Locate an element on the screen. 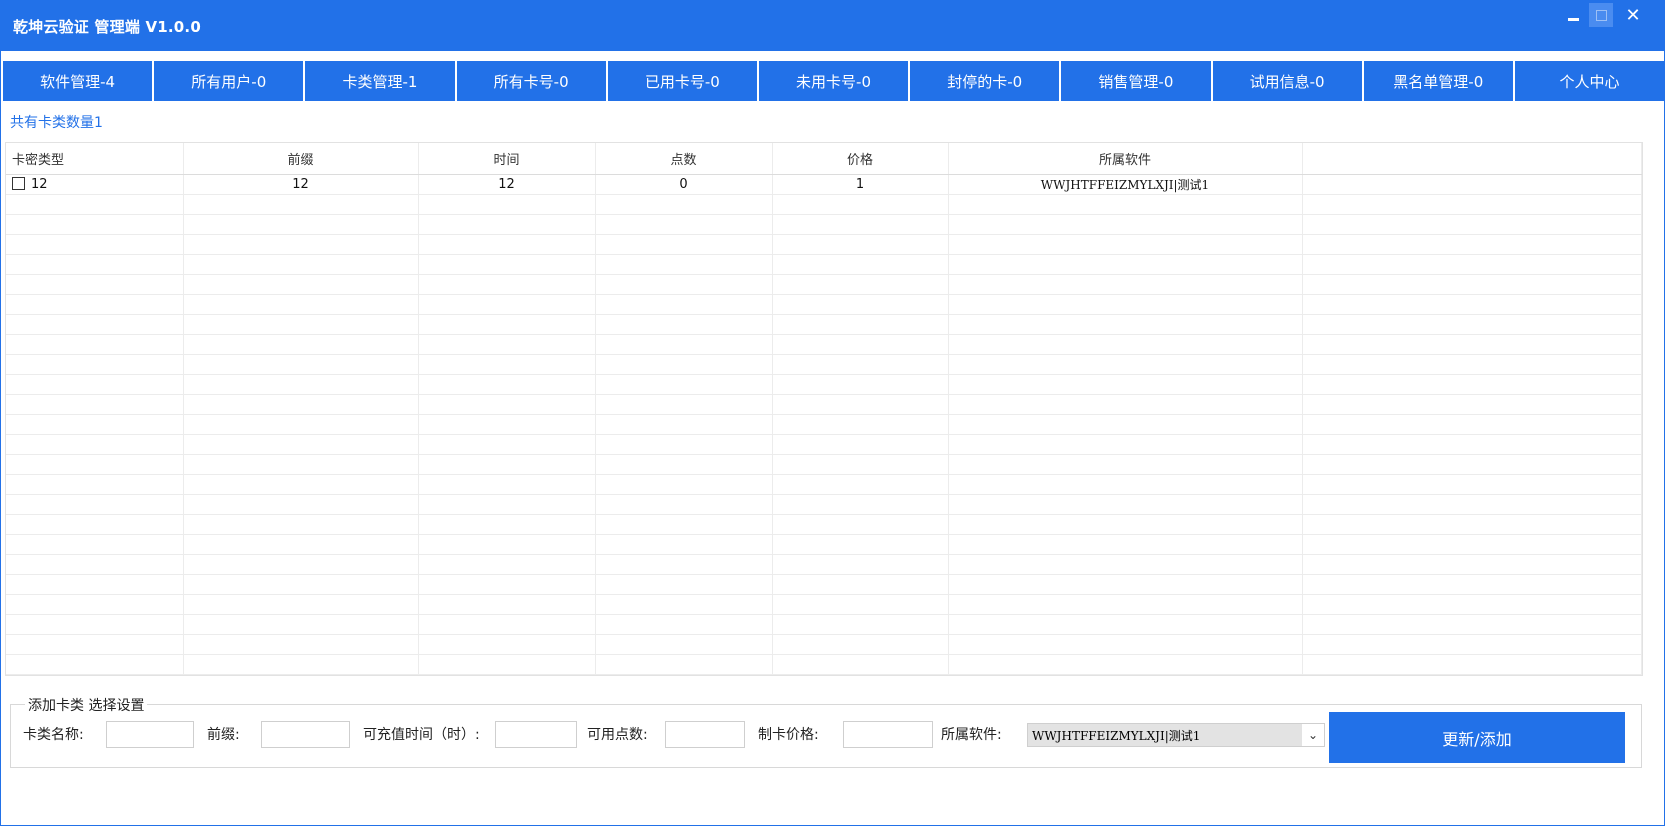 The height and width of the screenshot is (826, 1665). card-name-input is located at coordinates (150, 734).